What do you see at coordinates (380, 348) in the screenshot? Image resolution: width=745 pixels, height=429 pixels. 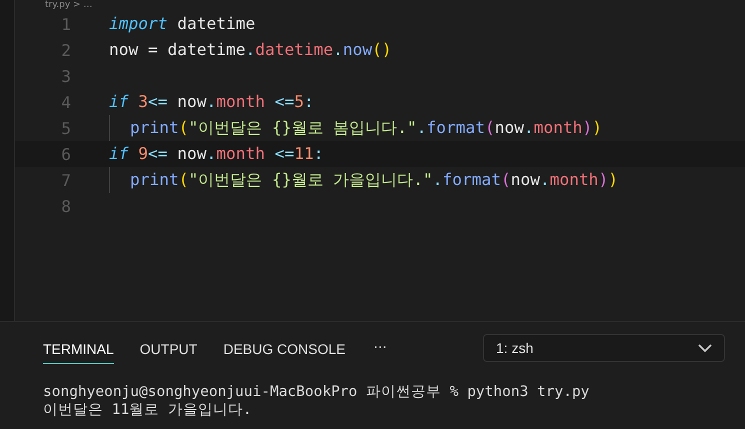 I see `more-button: ···` at bounding box center [380, 348].